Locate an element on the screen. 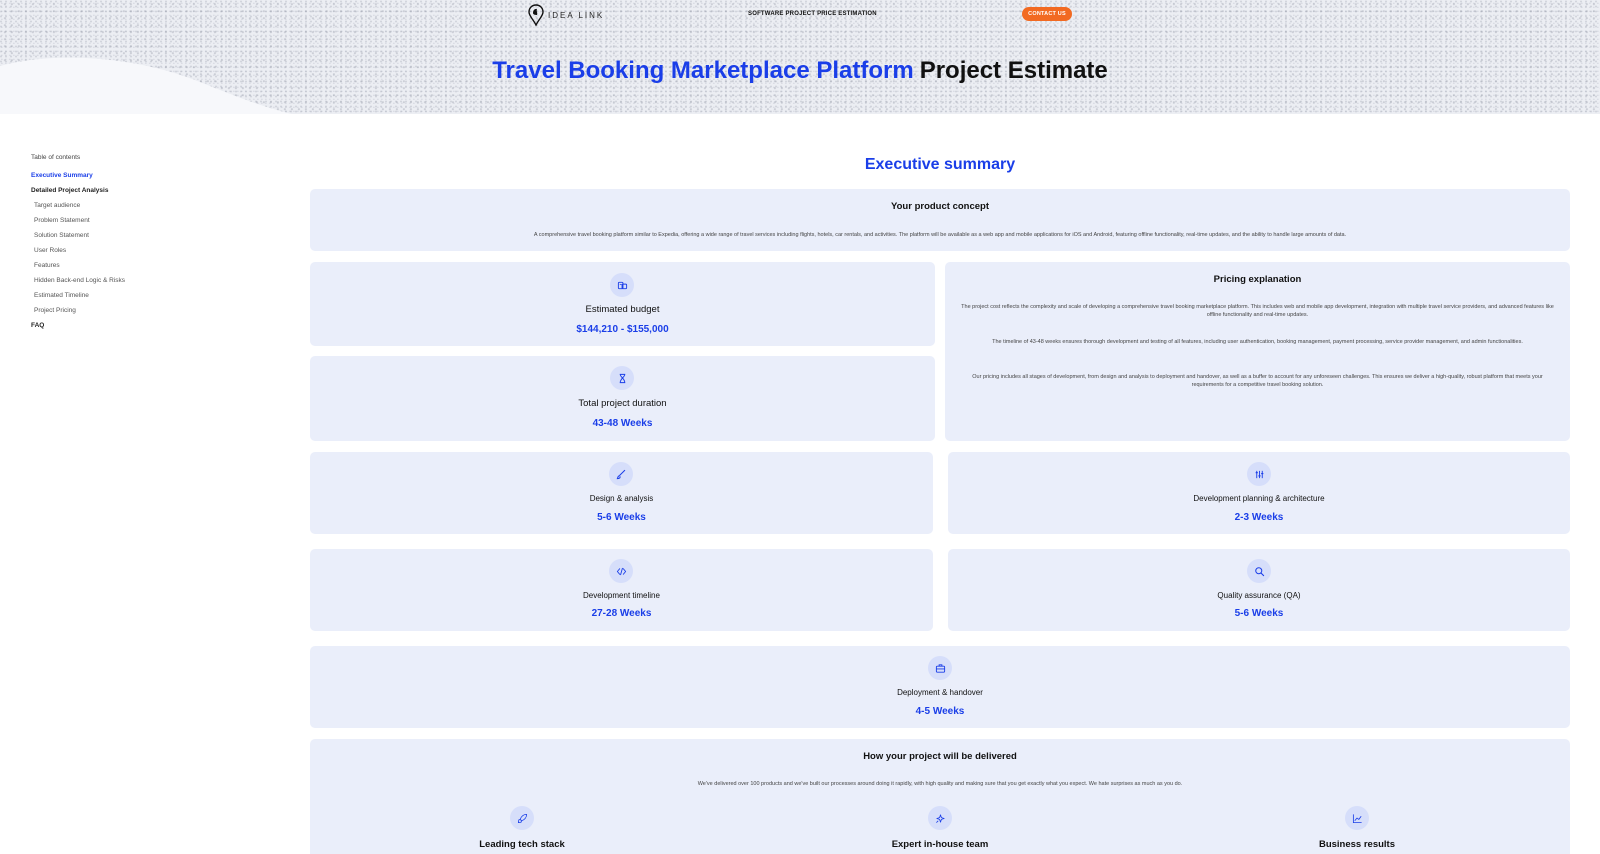 The height and width of the screenshot is (854, 1600). estimated-budget-card: Estimated budget $144,210 - $155,000 is located at coordinates (622, 304).